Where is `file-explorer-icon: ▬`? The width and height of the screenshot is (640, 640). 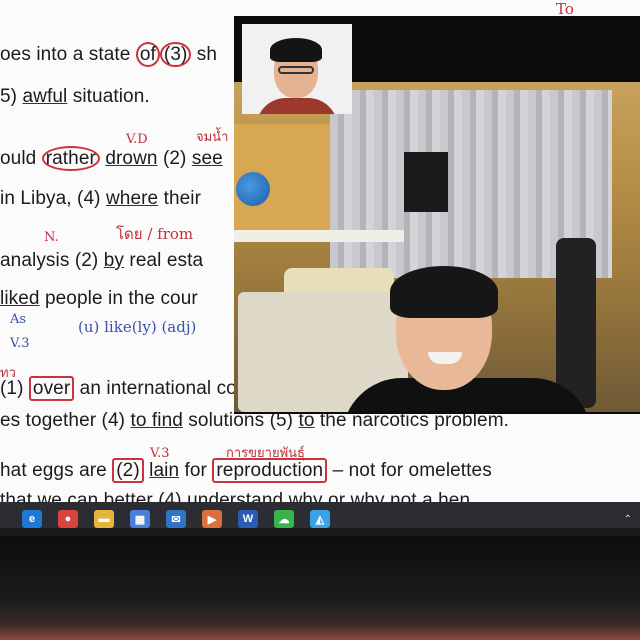 file-explorer-icon: ▬ is located at coordinates (104, 519).